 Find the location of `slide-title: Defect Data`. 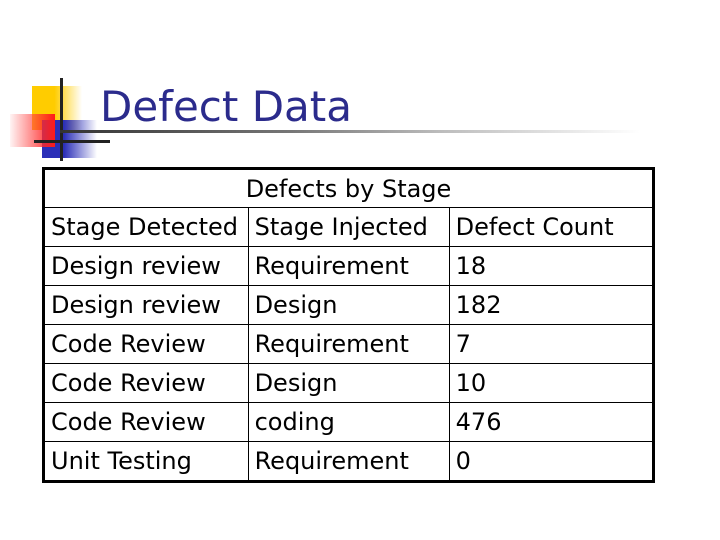

slide-title: Defect Data is located at coordinates (226, 106).